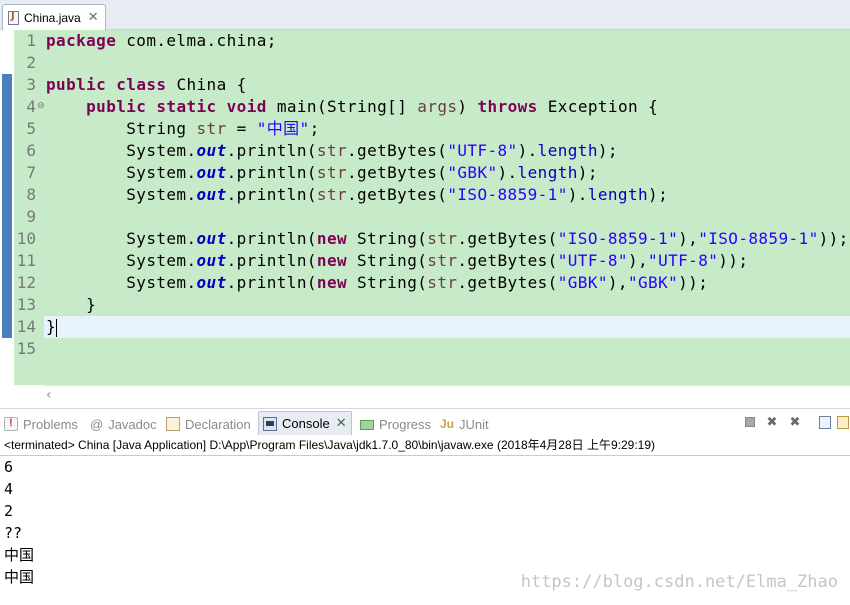 The width and height of the screenshot is (850, 605). What do you see at coordinates (13, 17) in the screenshot?
I see `java-file-icon` at bounding box center [13, 17].